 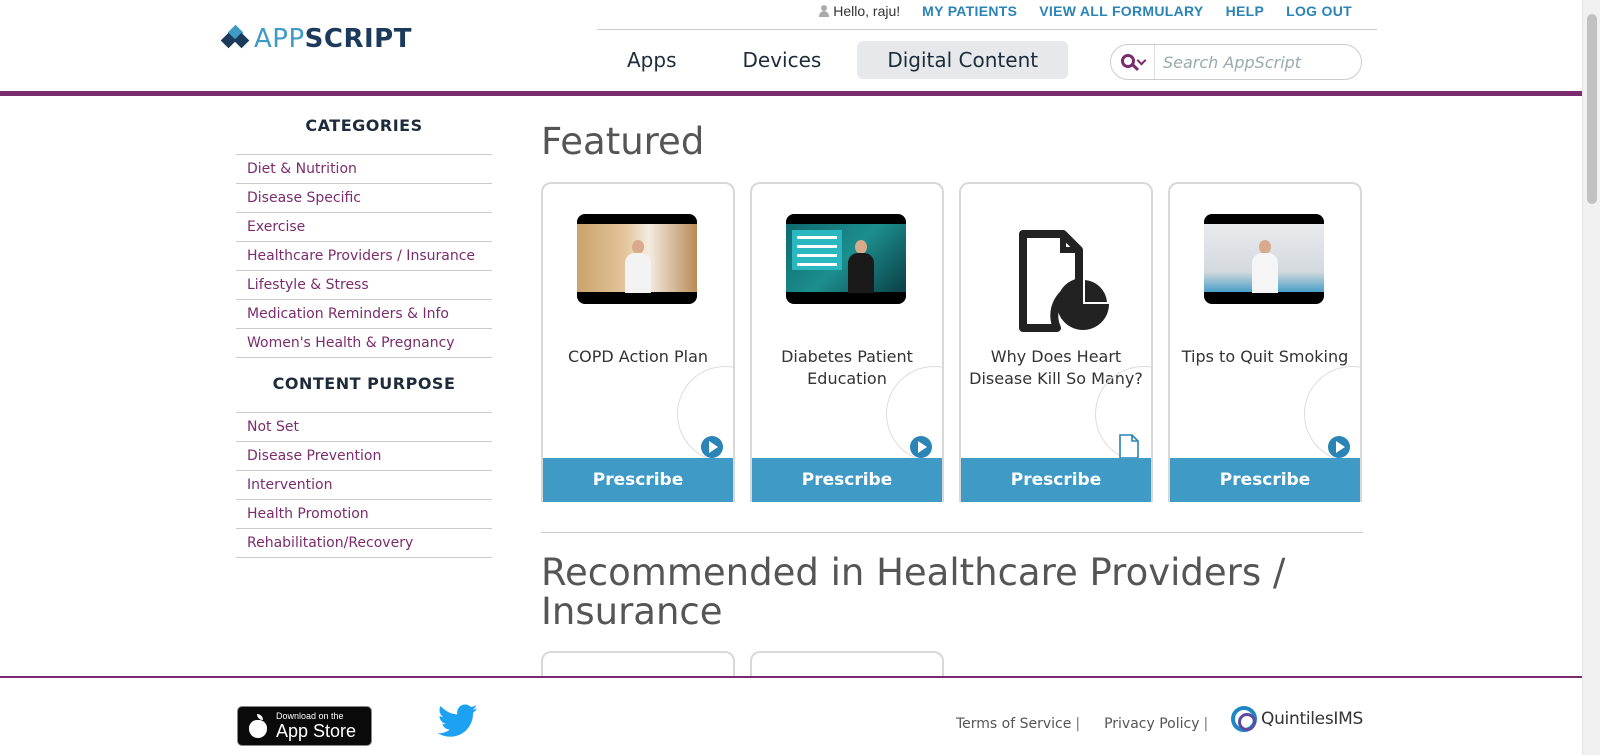 What do you see at coordinates (623, 141) in the screenshot?
I see `featured-title: Featured` at bounding box center [623, 141].